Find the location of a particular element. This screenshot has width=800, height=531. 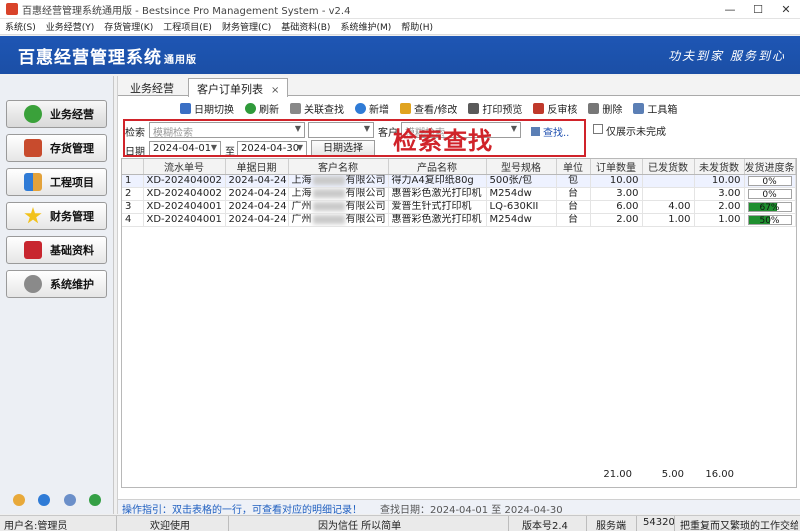

print-icon is located at coordinates (474, 108).